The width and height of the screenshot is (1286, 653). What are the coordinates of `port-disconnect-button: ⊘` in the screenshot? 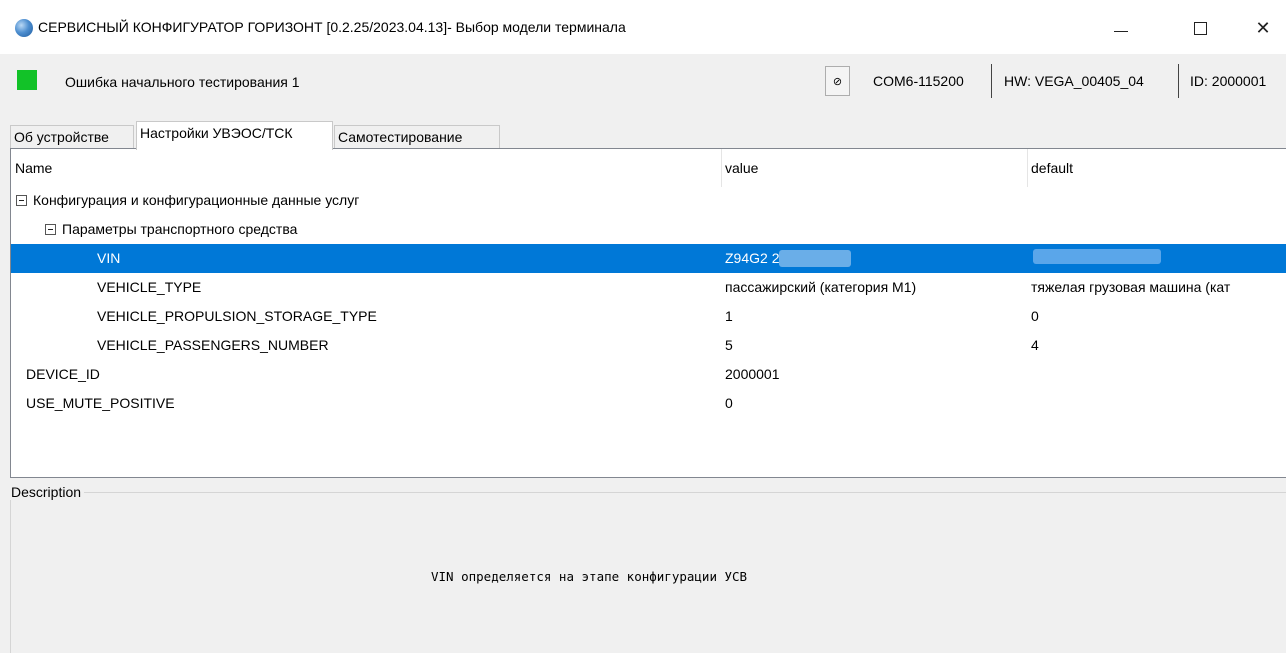 It's located at (837, 81).